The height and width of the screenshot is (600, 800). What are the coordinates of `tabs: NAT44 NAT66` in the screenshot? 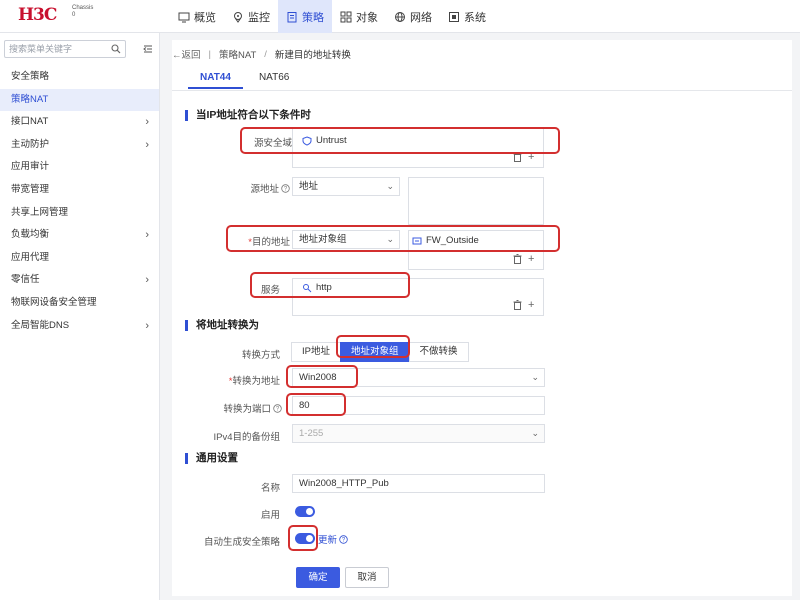 It's located at (246, 78).